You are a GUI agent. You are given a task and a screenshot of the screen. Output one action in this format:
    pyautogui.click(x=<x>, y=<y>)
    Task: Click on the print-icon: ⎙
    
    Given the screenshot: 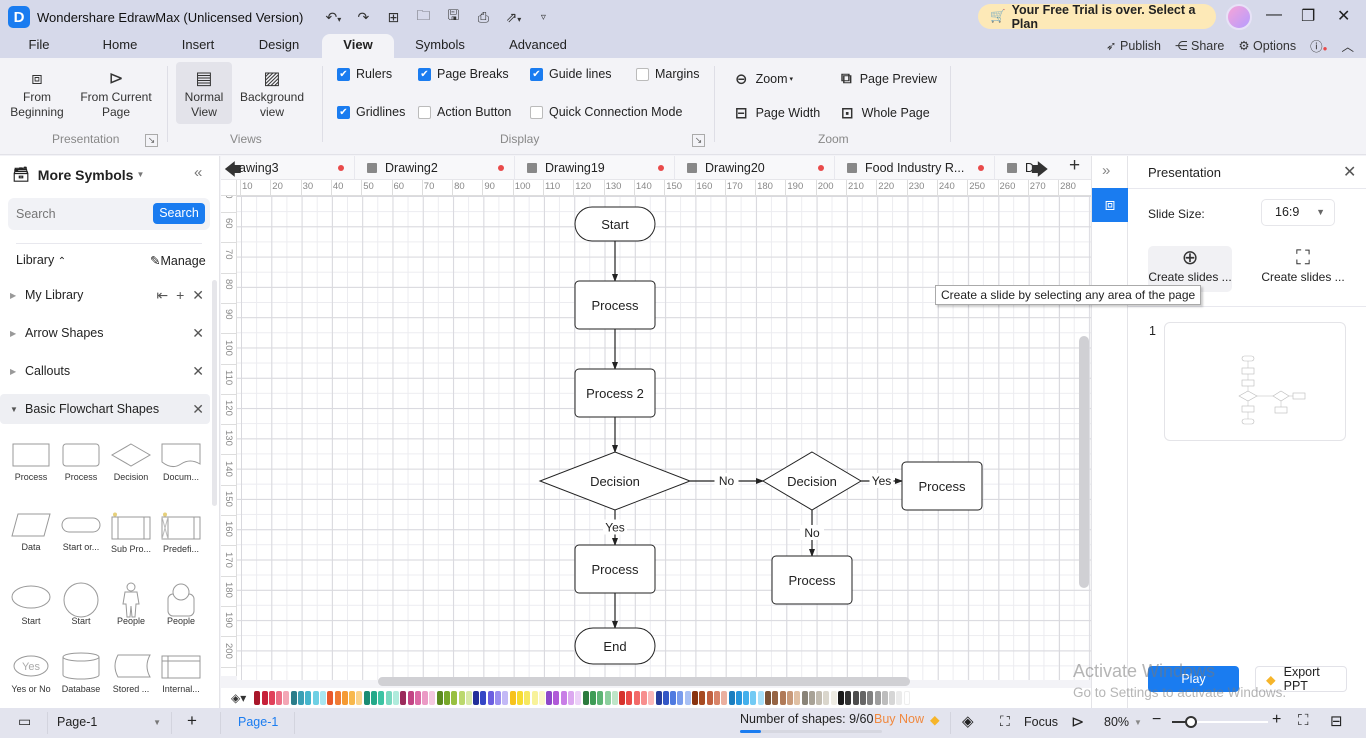 What is the action you would take?
    pyautogui.click(x=483, y=17)
    